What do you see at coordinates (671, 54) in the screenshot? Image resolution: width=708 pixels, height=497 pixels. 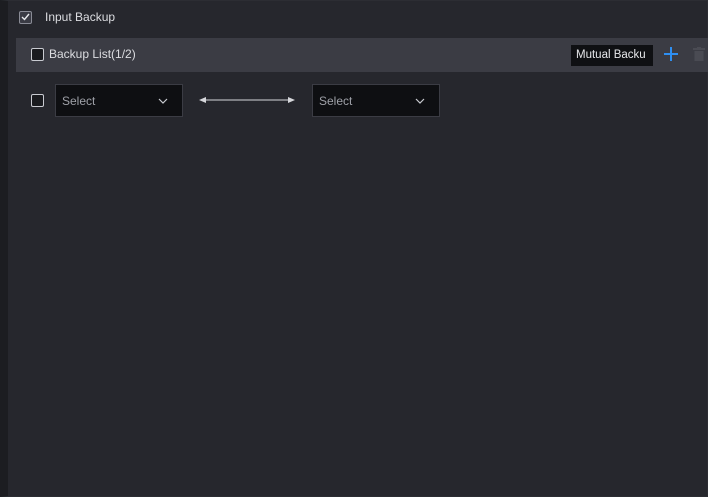 I see `plus-icon` at bounding box center [671, 54].